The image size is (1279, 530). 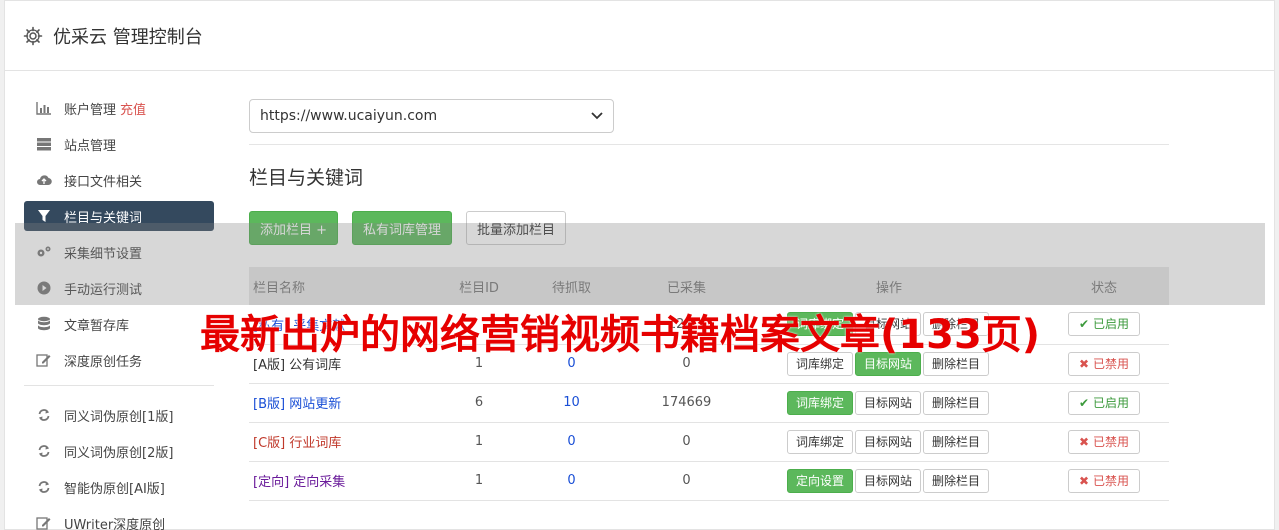 I want to click on sidebar-item-columns: 栏目与关键词, so click(x=119, y=216).